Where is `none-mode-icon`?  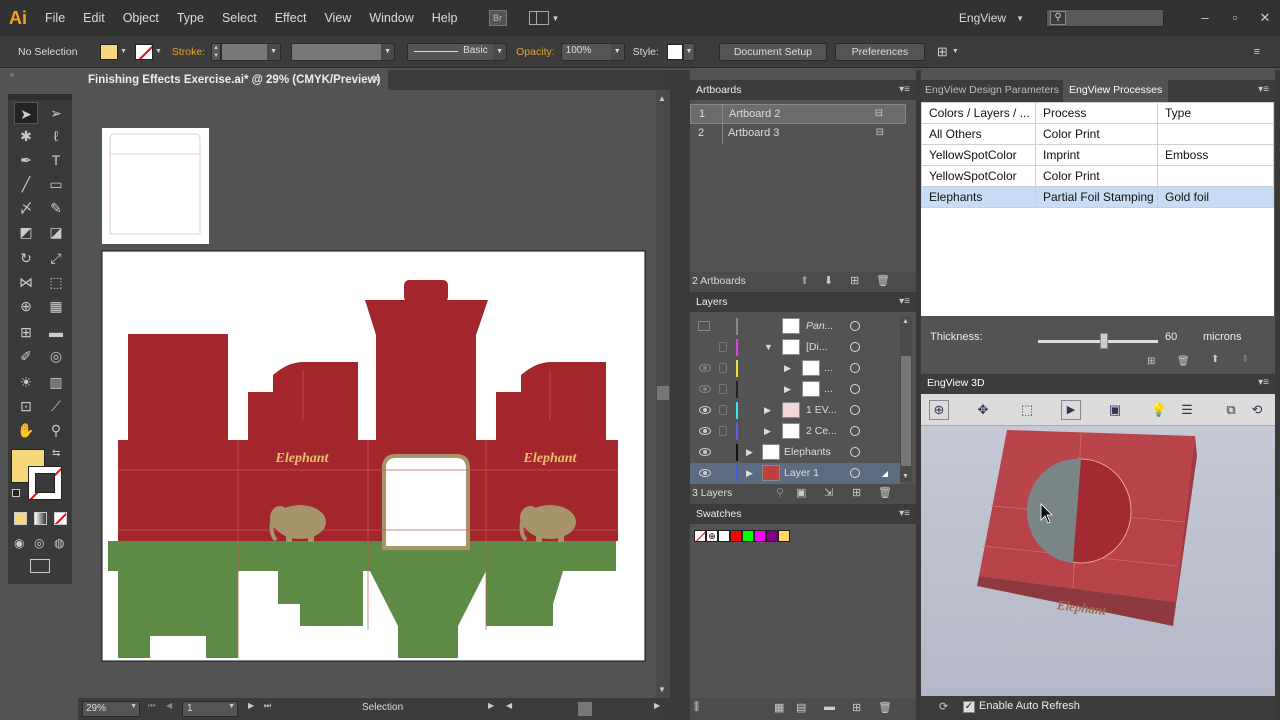
none-mode-icon is located at coordinates (60, 518).